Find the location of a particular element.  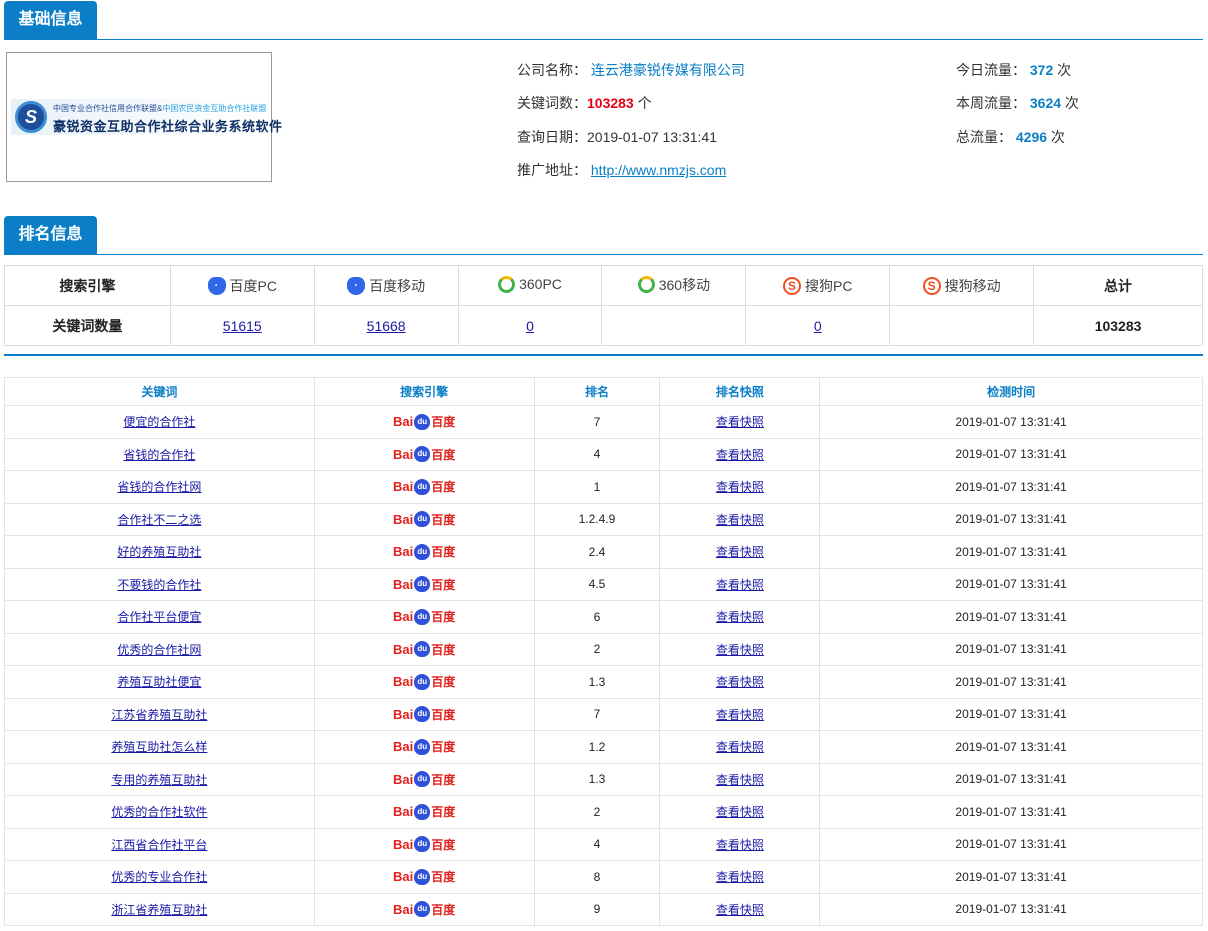

keyword-link: 江西省合作社平台 is located at coordinates (159, 845).